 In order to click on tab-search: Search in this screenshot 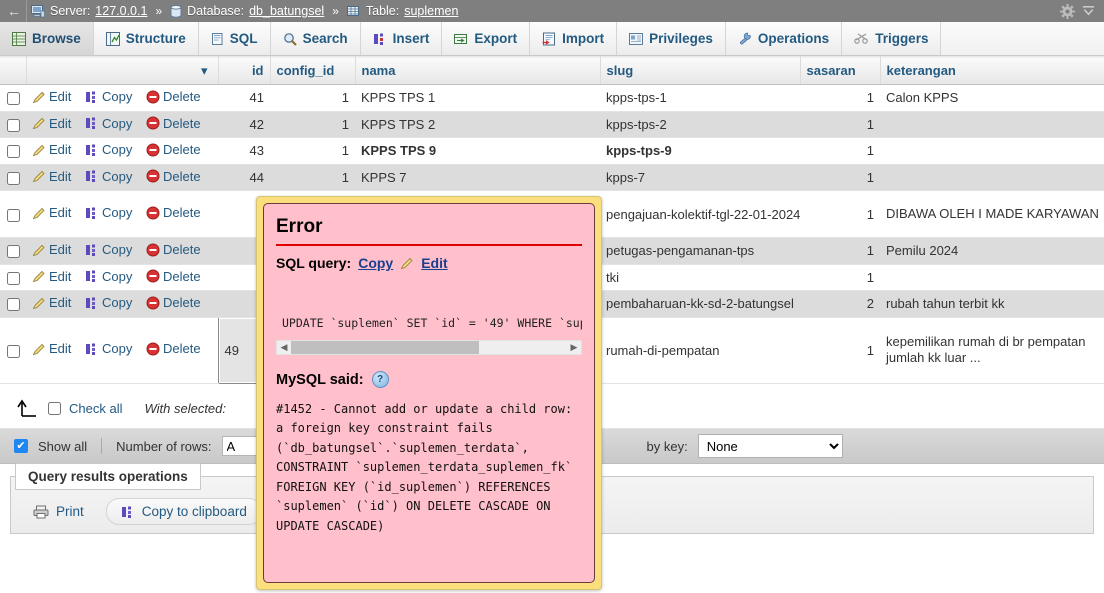, I will do `click(315, 38)`.